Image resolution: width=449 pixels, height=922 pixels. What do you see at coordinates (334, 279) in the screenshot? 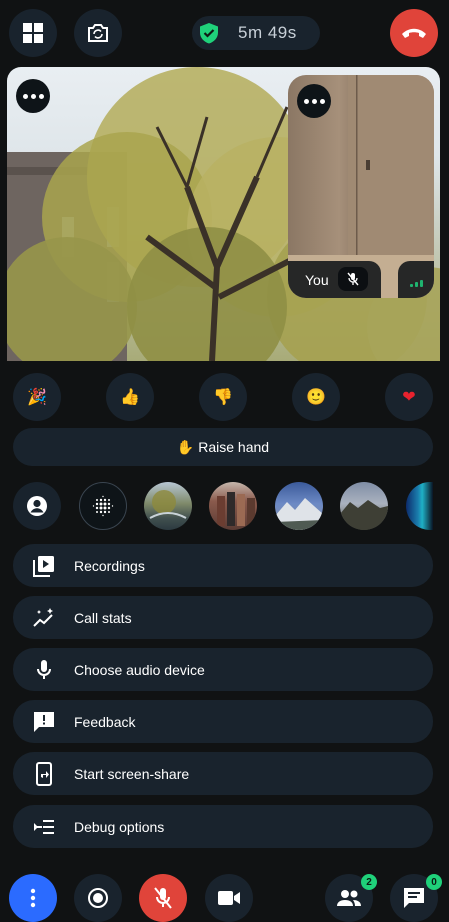
I see `self-name-tag: You` at bounding box center [334, 279].